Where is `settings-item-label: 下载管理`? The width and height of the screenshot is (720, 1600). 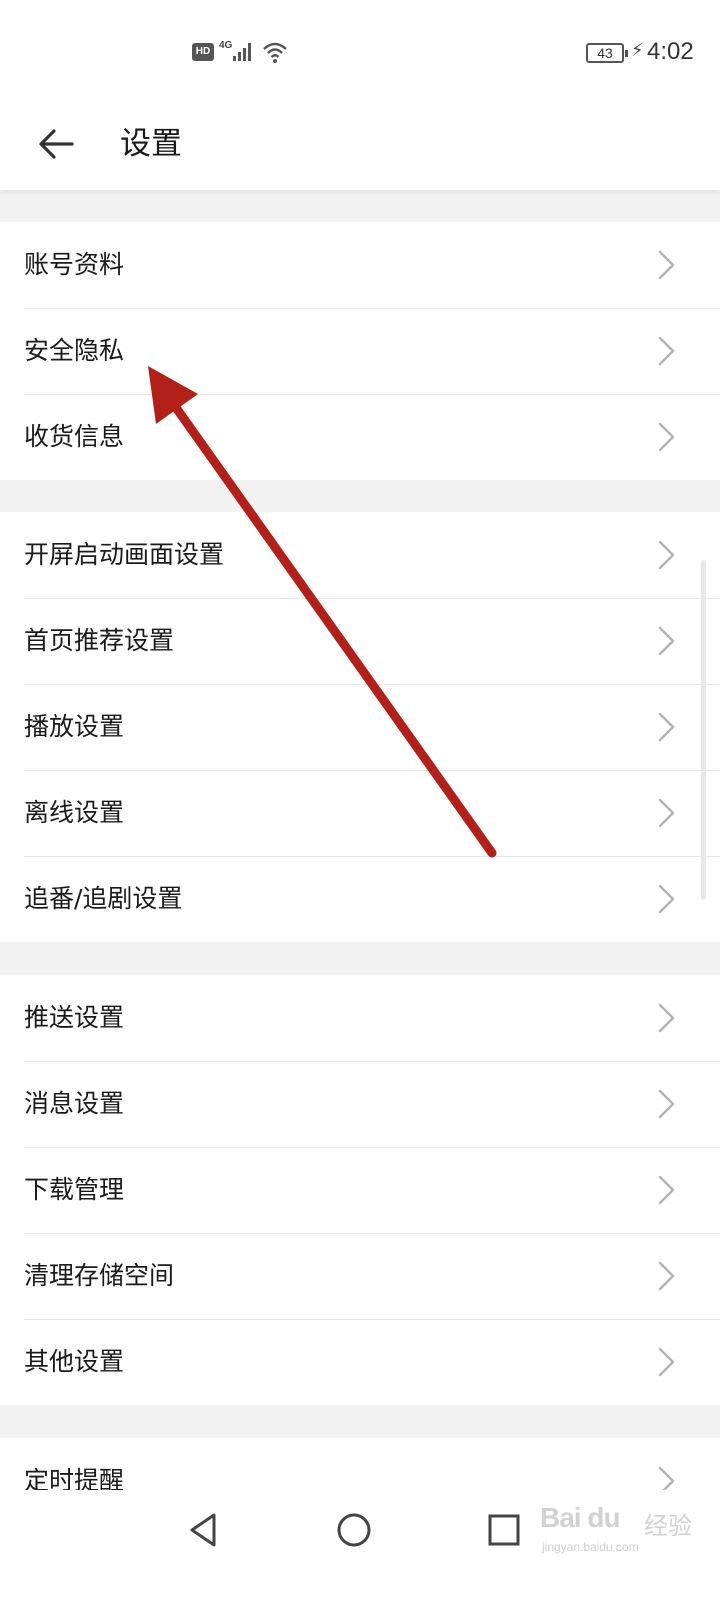 settings-item-label: 下载管理 is located at coordinates (74, 1189).